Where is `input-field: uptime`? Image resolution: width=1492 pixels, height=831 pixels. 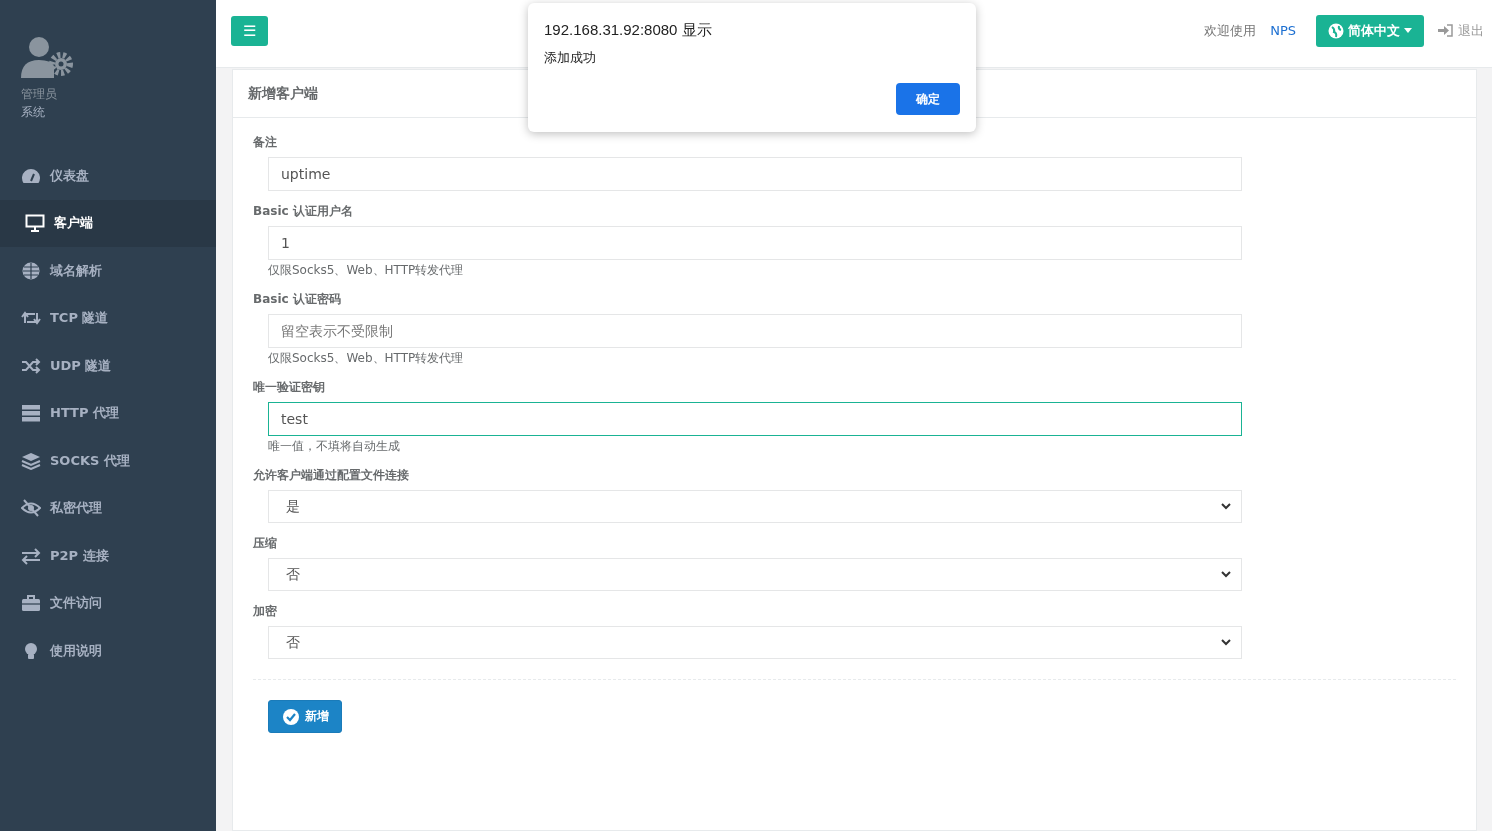 input-field: uptime is located at coordinates (755, 174).